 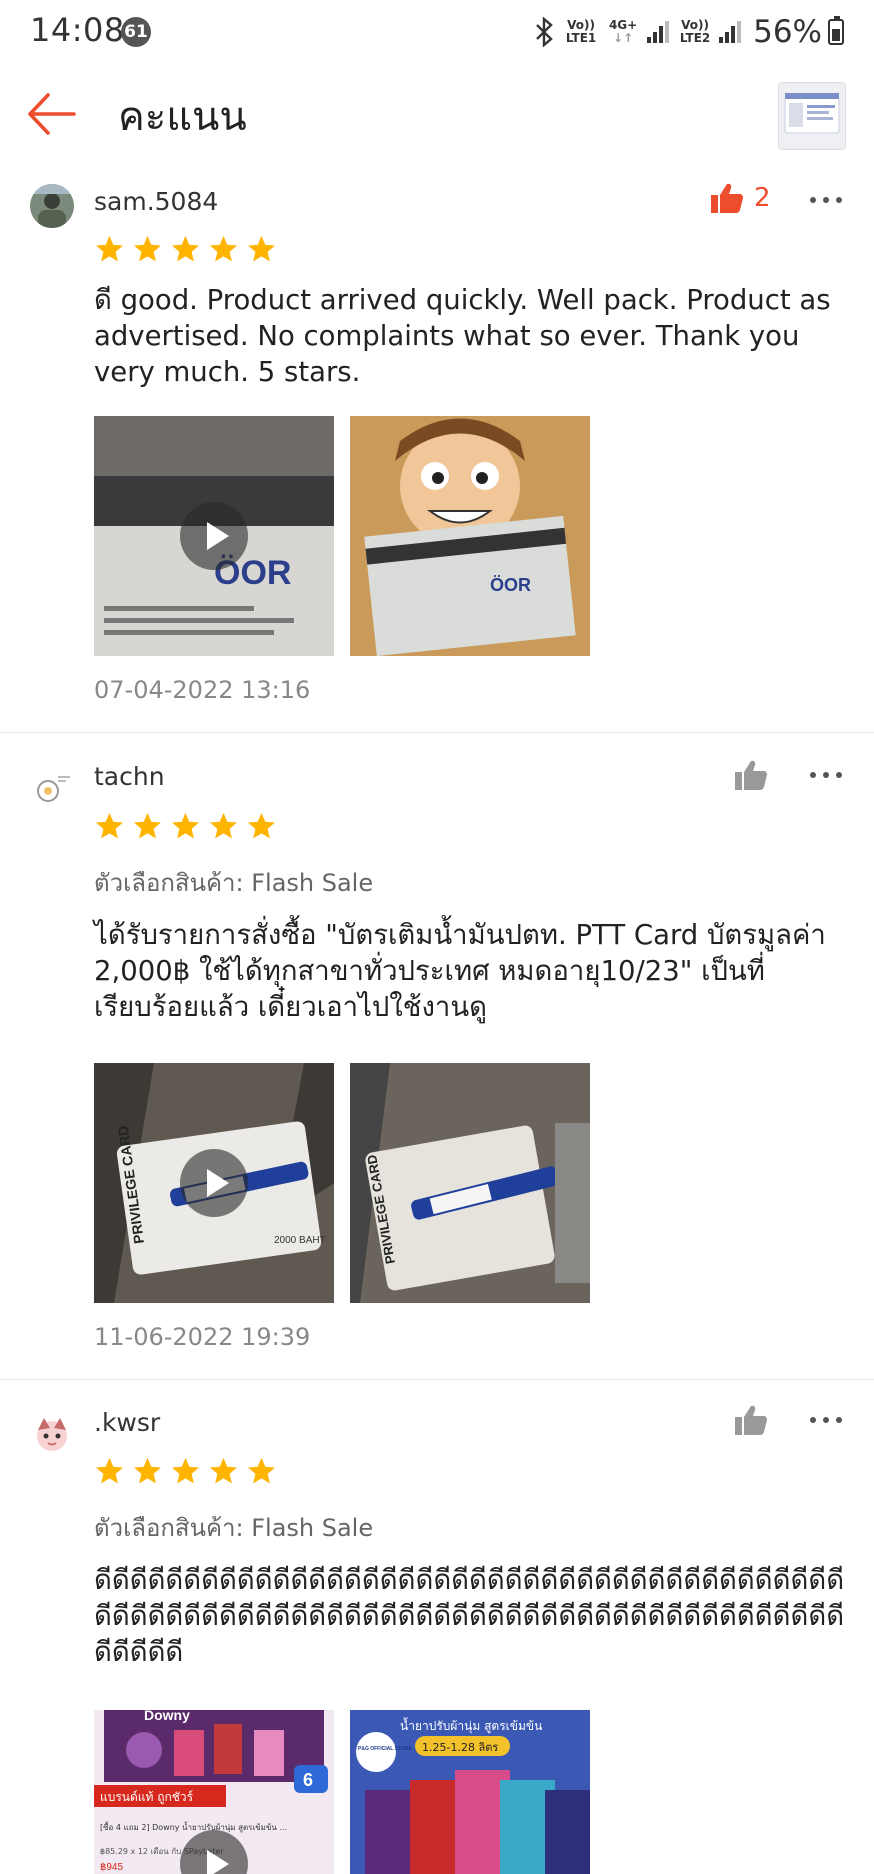 What do you see at coordinates (731, 32) in the screenshot?
I see `signal-bars-2-icon` at bounding box center [731, 32].